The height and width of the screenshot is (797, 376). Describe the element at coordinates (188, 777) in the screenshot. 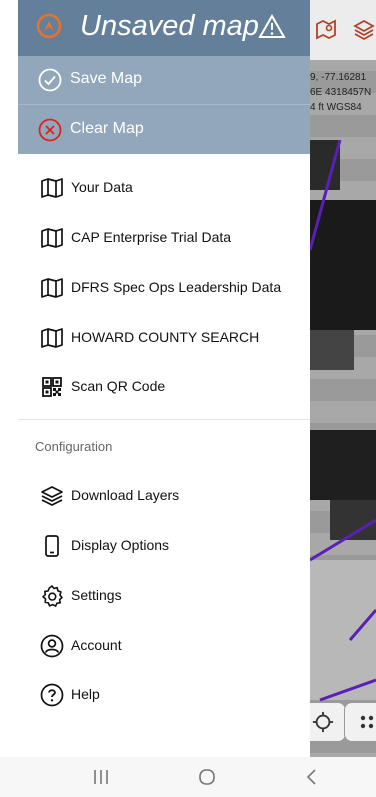

I see `system-navigation-bar` at that location.